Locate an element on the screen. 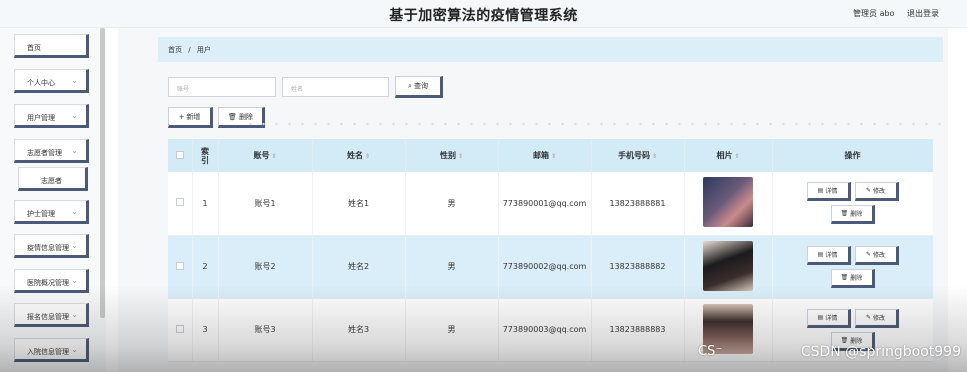 The image size is (967, 372). select-all-cell is located at coordinates (180, 155).